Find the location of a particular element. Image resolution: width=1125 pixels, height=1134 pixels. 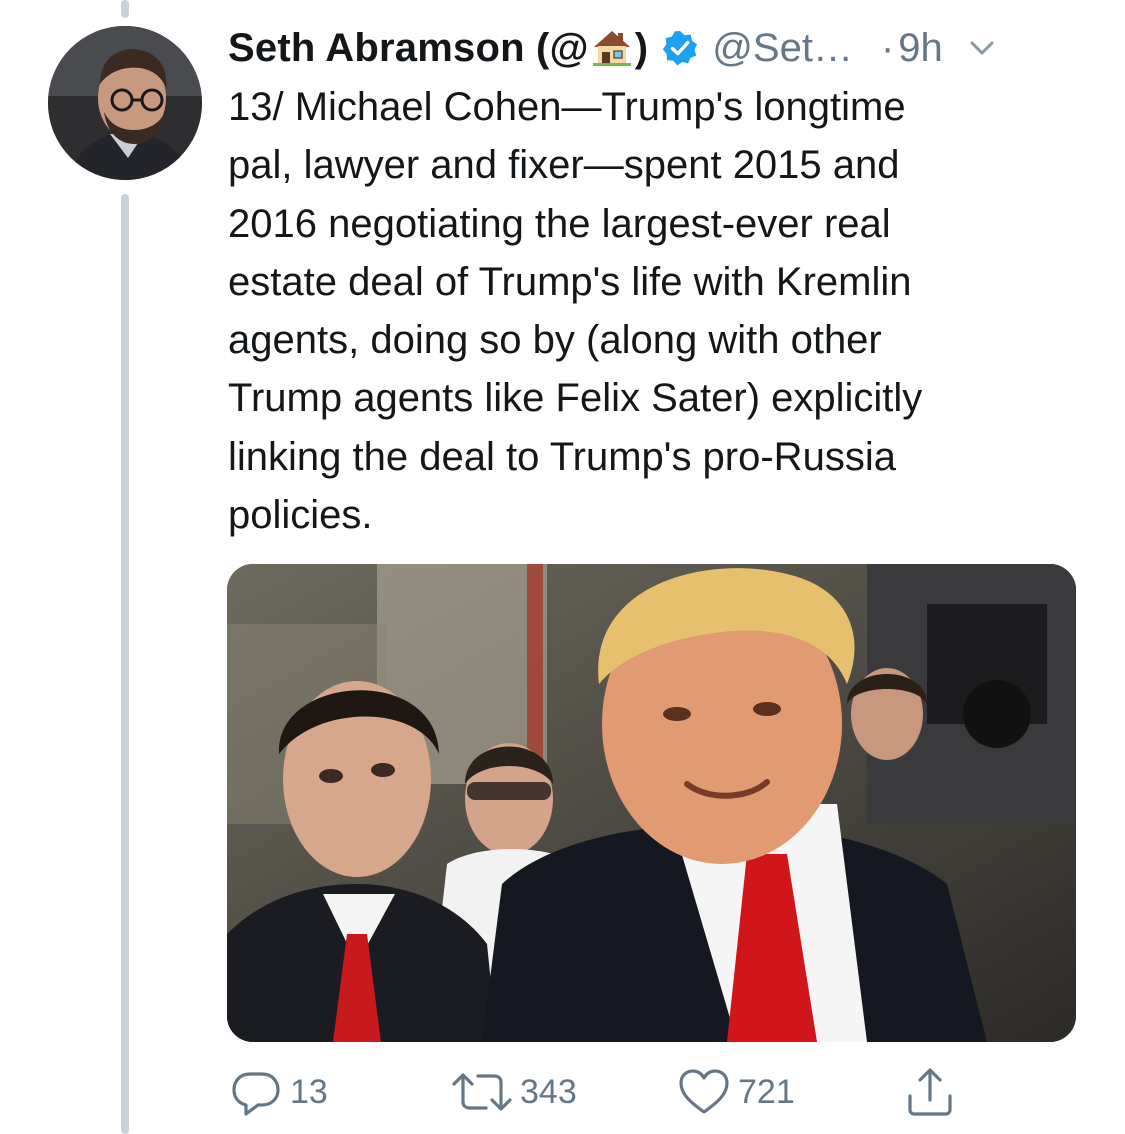

tweet-text-line: 13/ Michael Cohen—Trump's longtime is located at coordinates (567, 107).